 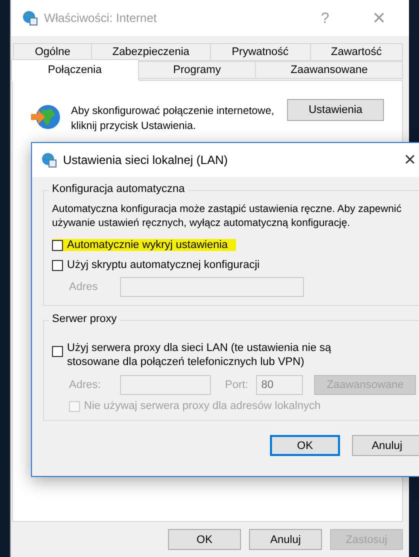 I want to click on tab: Prywatność, so click(x=260, y=52).